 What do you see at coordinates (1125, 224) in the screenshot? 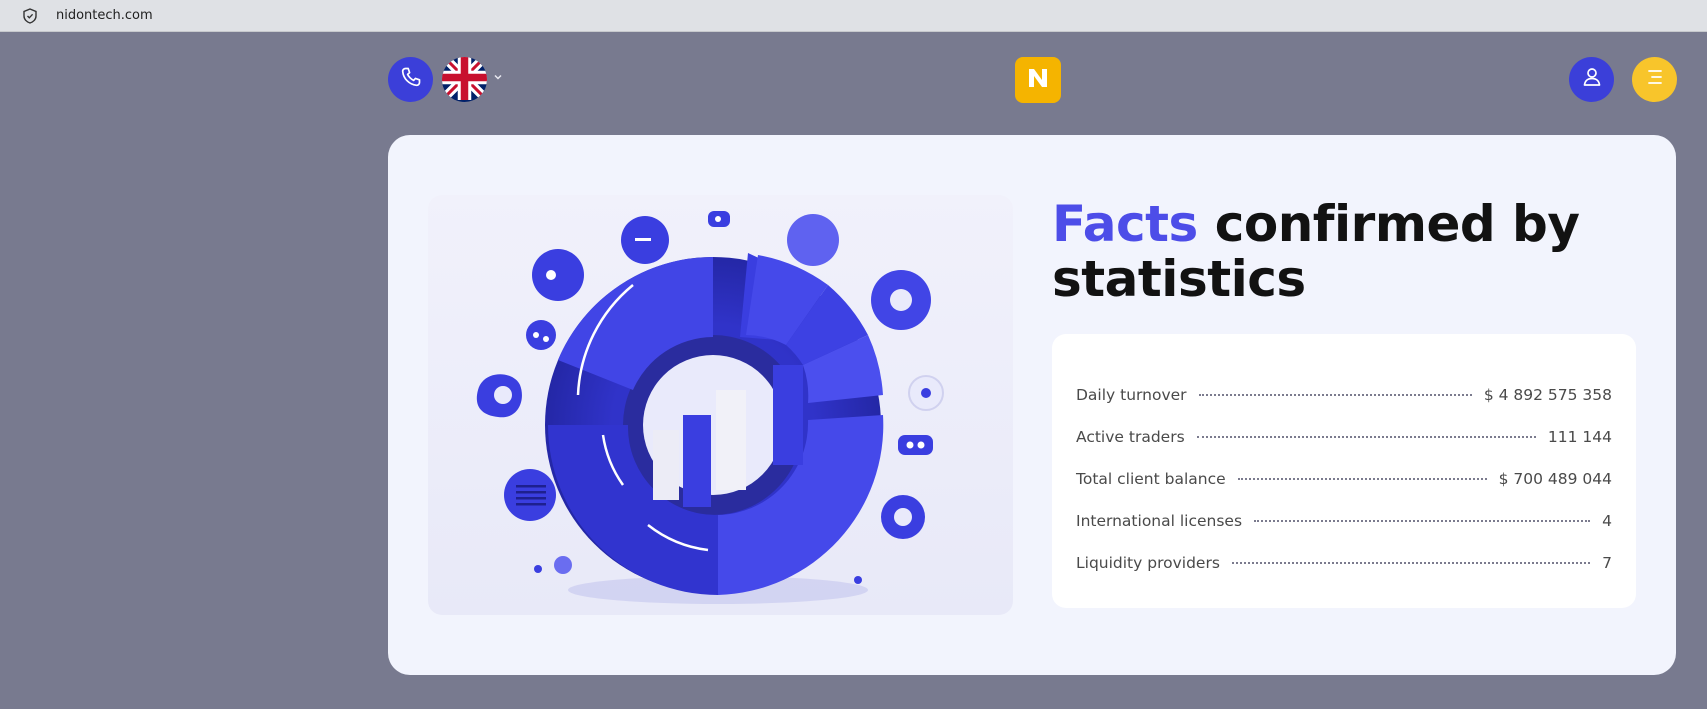
I see `heading-accent: Facts` at bounding box center [1125, 224].